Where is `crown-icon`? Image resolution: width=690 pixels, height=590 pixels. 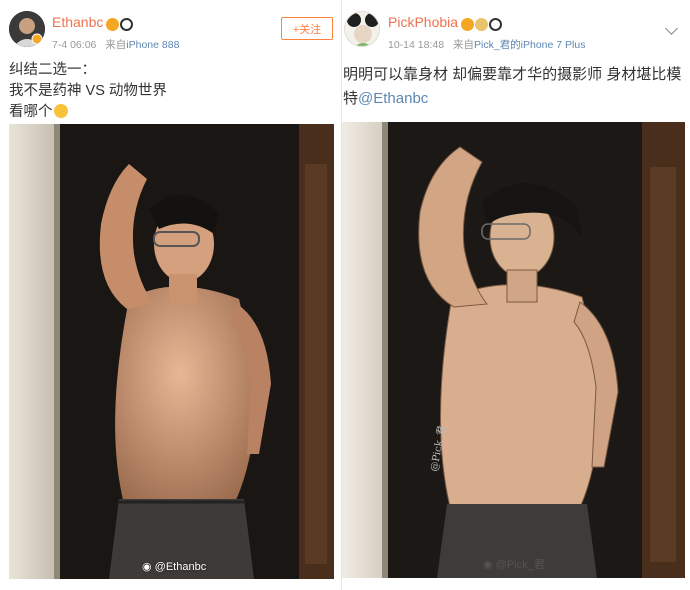 crown-icon is located at coordinates (482, 25).